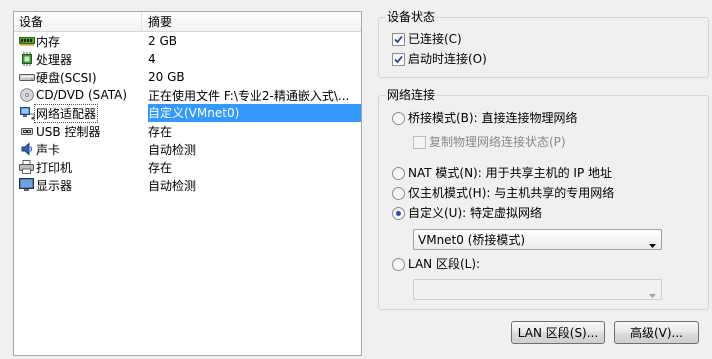 The height and width of the screenshot is (359, 712). I want to click on lan-segment-select, so click(537, 289).